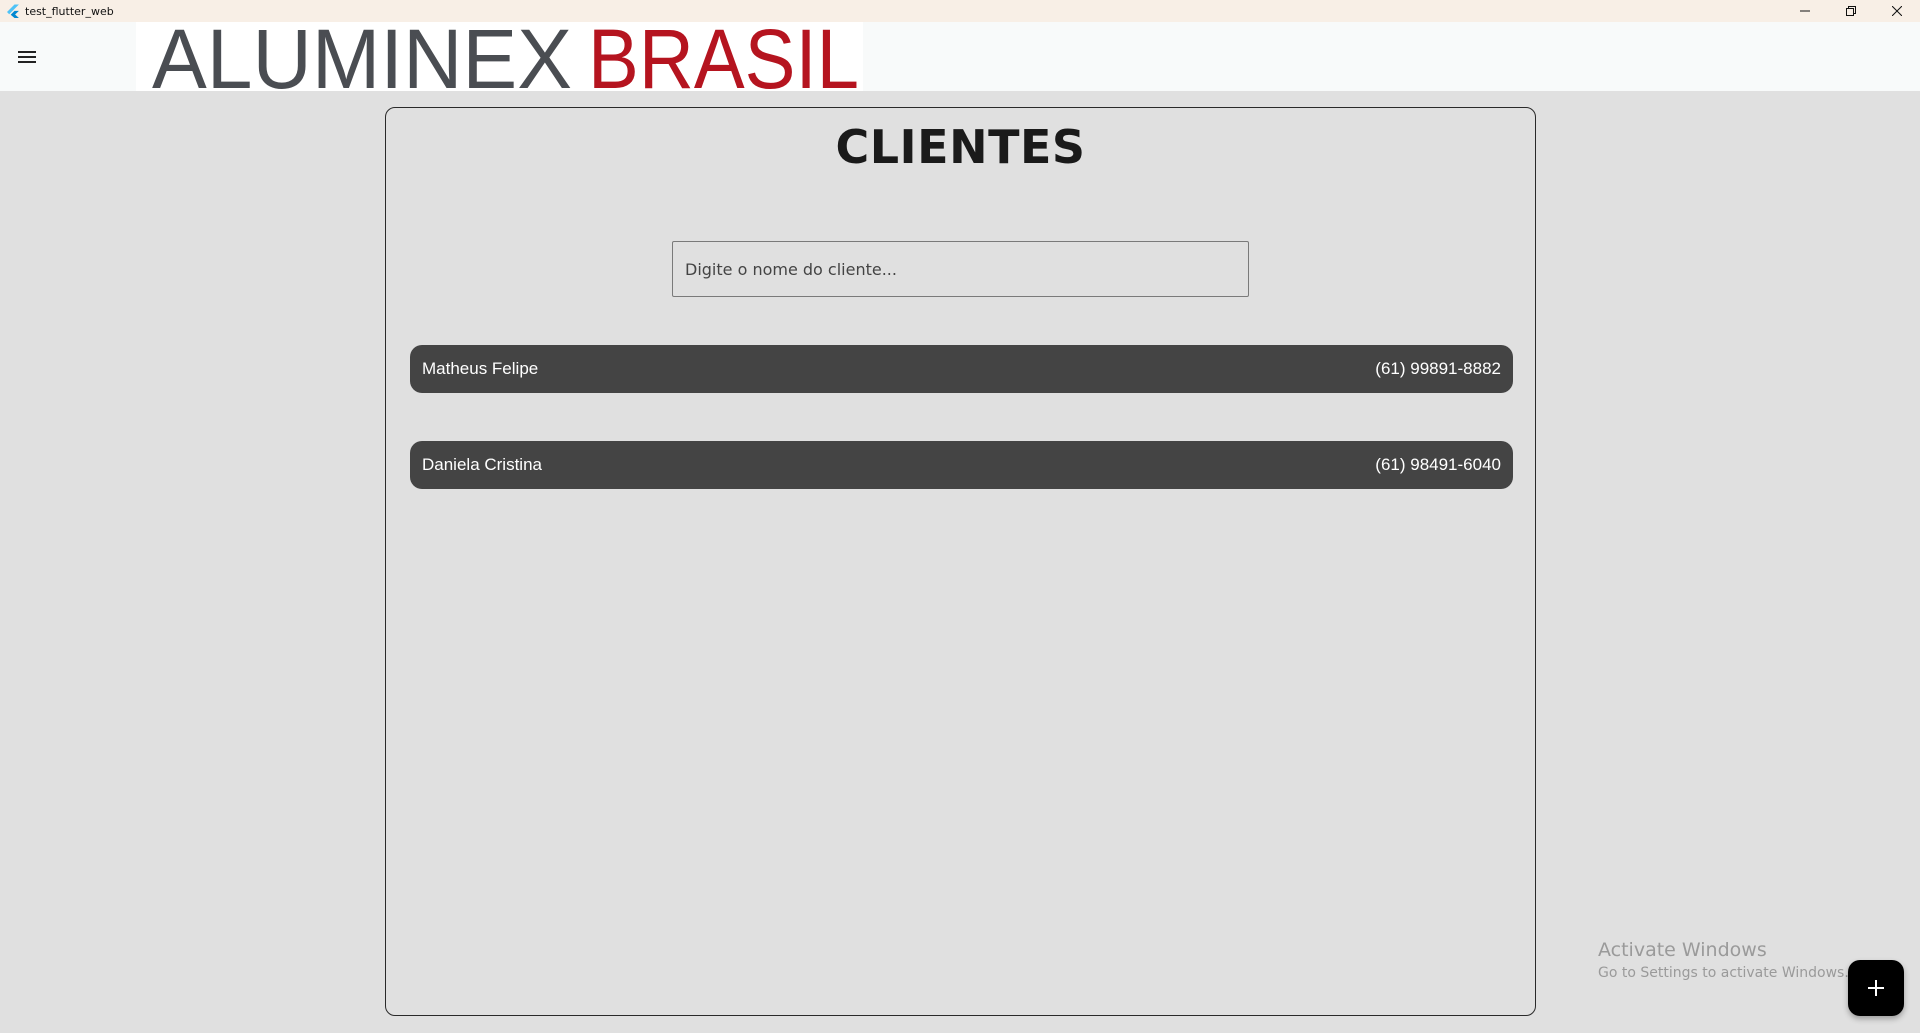  I want to click on window-controls, so click(1851, 11).